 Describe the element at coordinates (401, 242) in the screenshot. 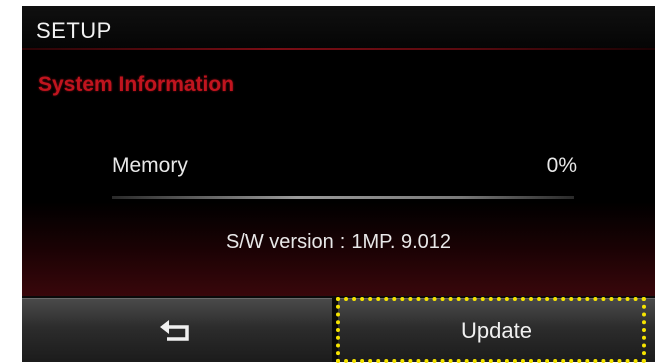

I see `software-version-value: 1MP. 9.012` at that location.